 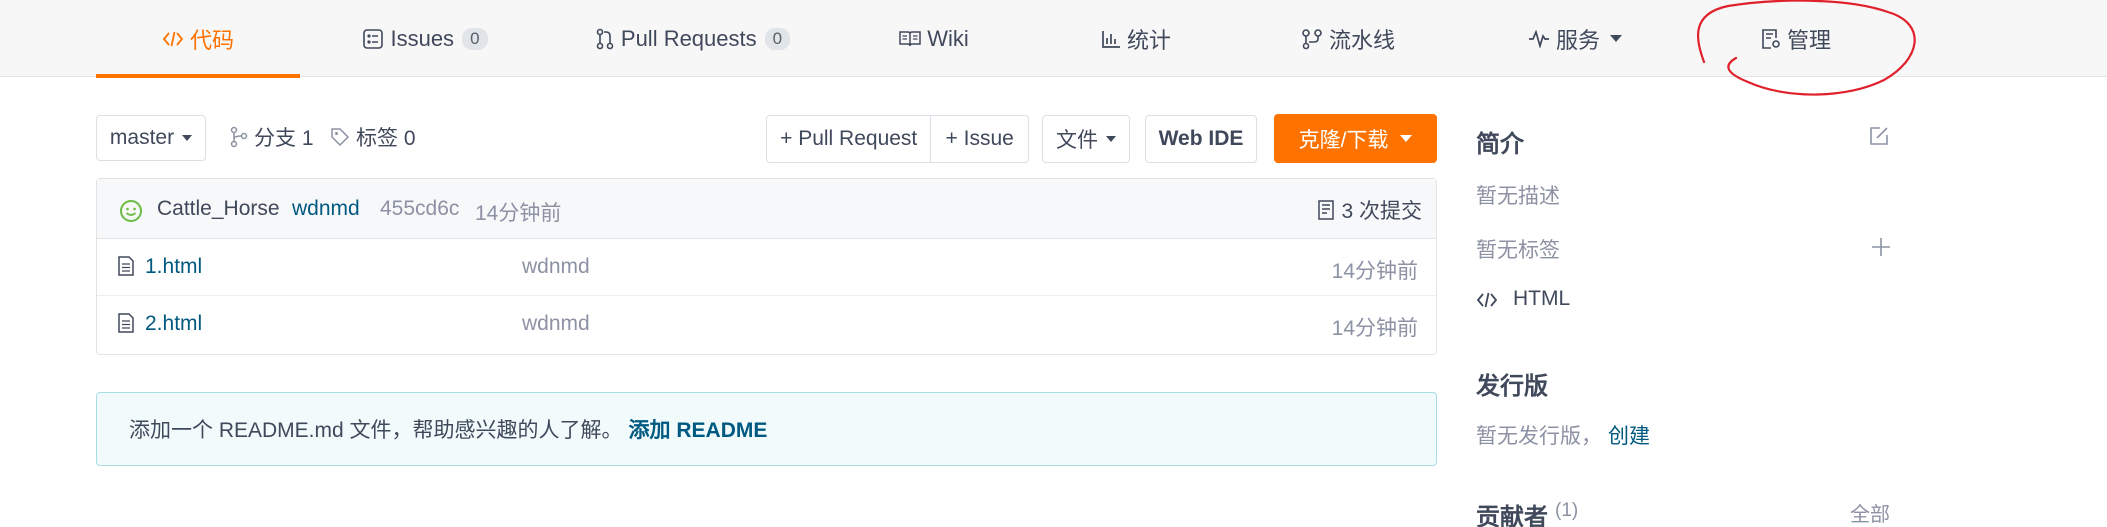 I want to click on tab-label: Pull Requests, so click(x=688, y=38).